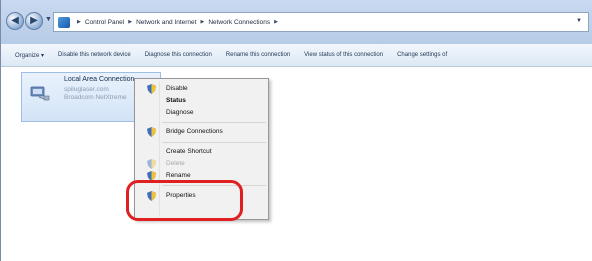 Image resolution: width=592 pixels, height=261 pixels. I want to click on menu-label: Disable, so click(177, 88).